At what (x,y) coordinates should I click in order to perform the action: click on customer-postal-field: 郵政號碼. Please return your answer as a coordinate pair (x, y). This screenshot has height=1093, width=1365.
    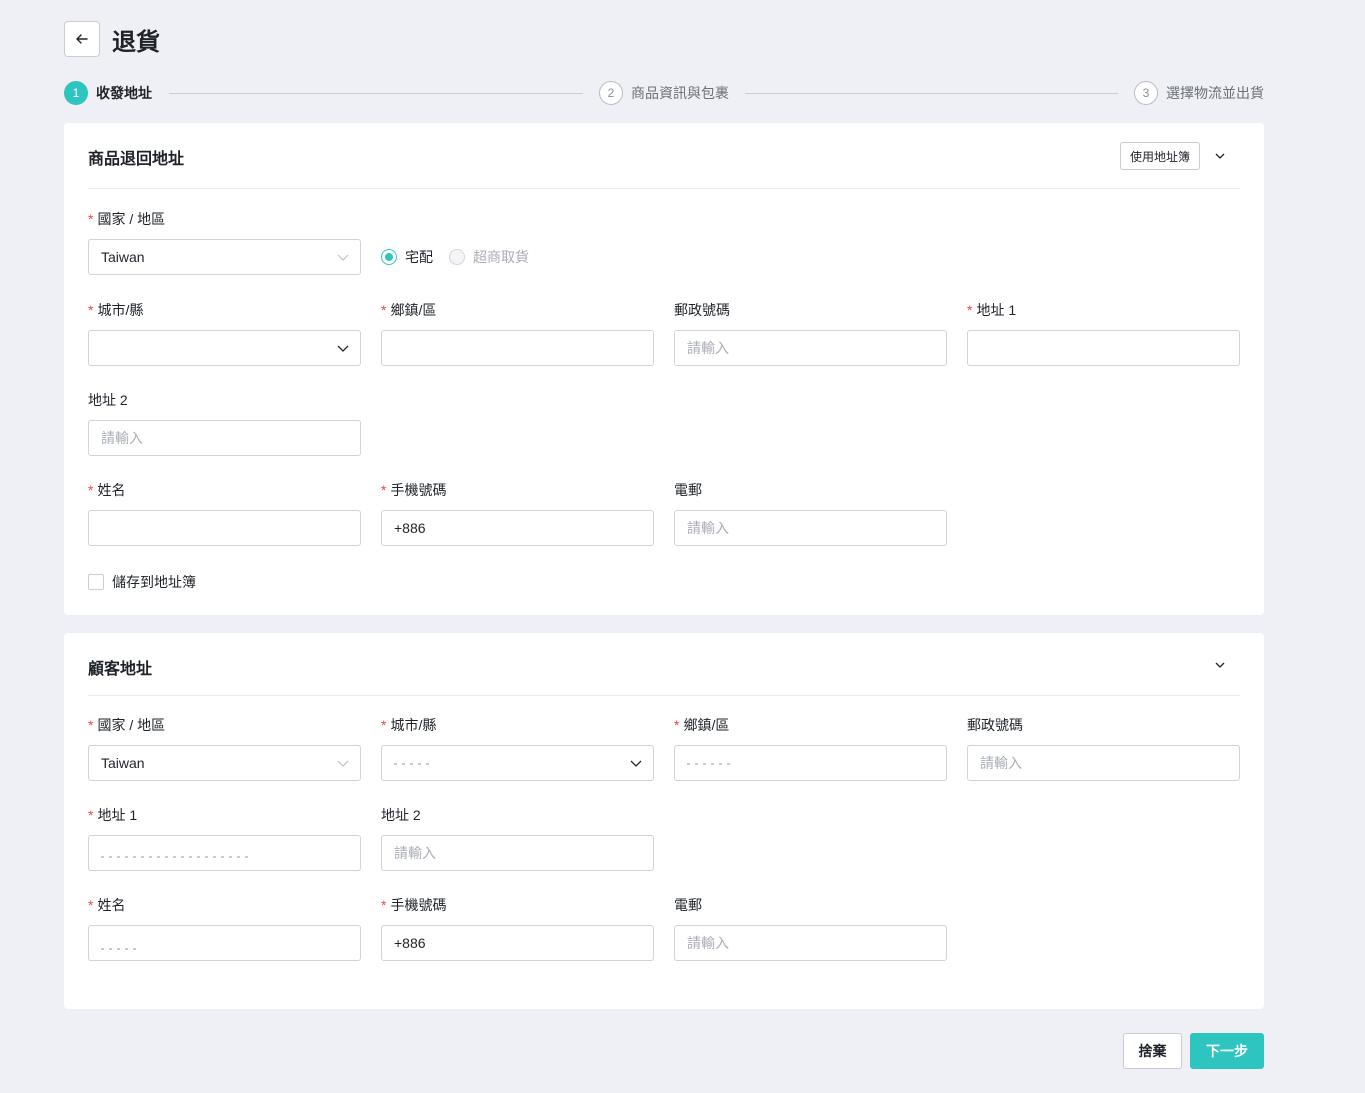
    Looking at the image, I should click on (1103, 748).